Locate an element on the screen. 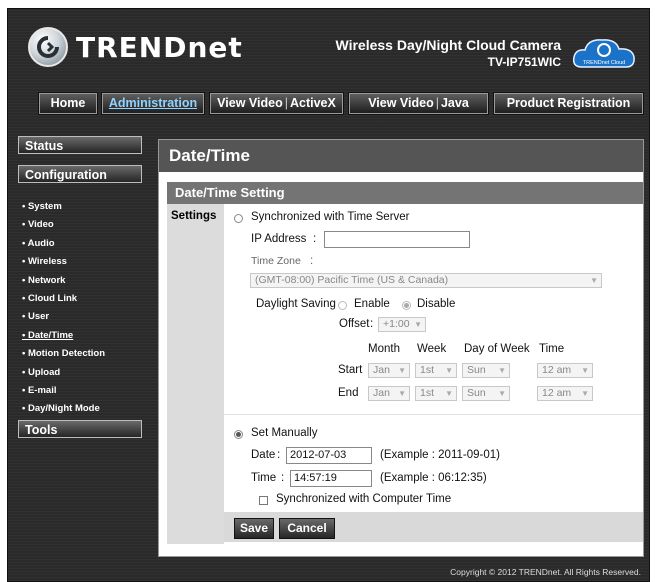 Image resolution: width=655 pixels, height=582 pixels. date-example: (Example : 2011-09-01) is located at coordinates (440, 455).